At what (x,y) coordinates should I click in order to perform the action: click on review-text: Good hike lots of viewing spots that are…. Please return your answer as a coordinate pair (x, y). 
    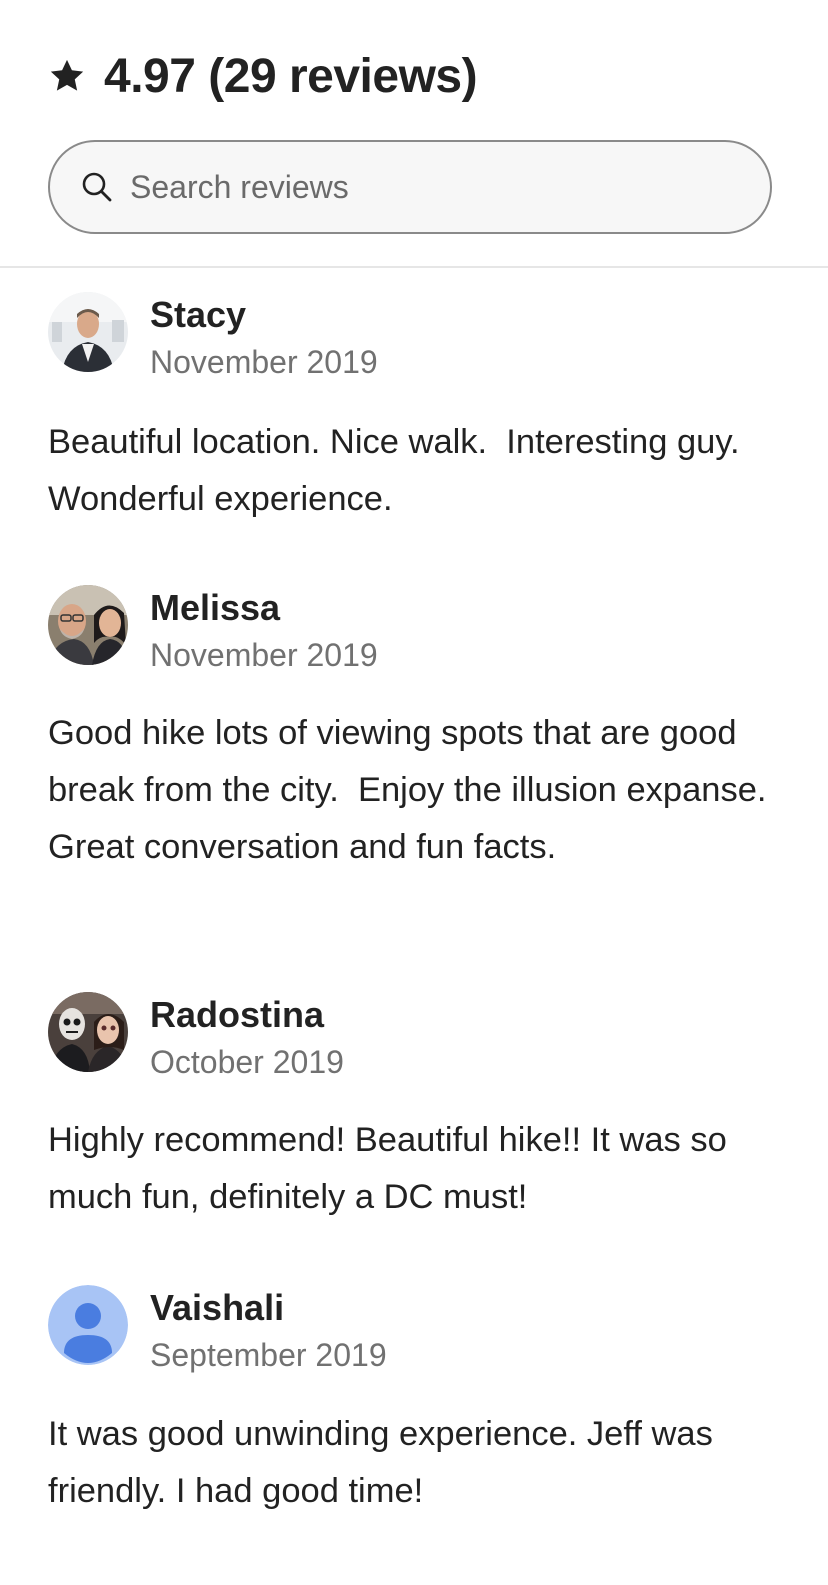
    Looking at the image, I should click on (412, 790).